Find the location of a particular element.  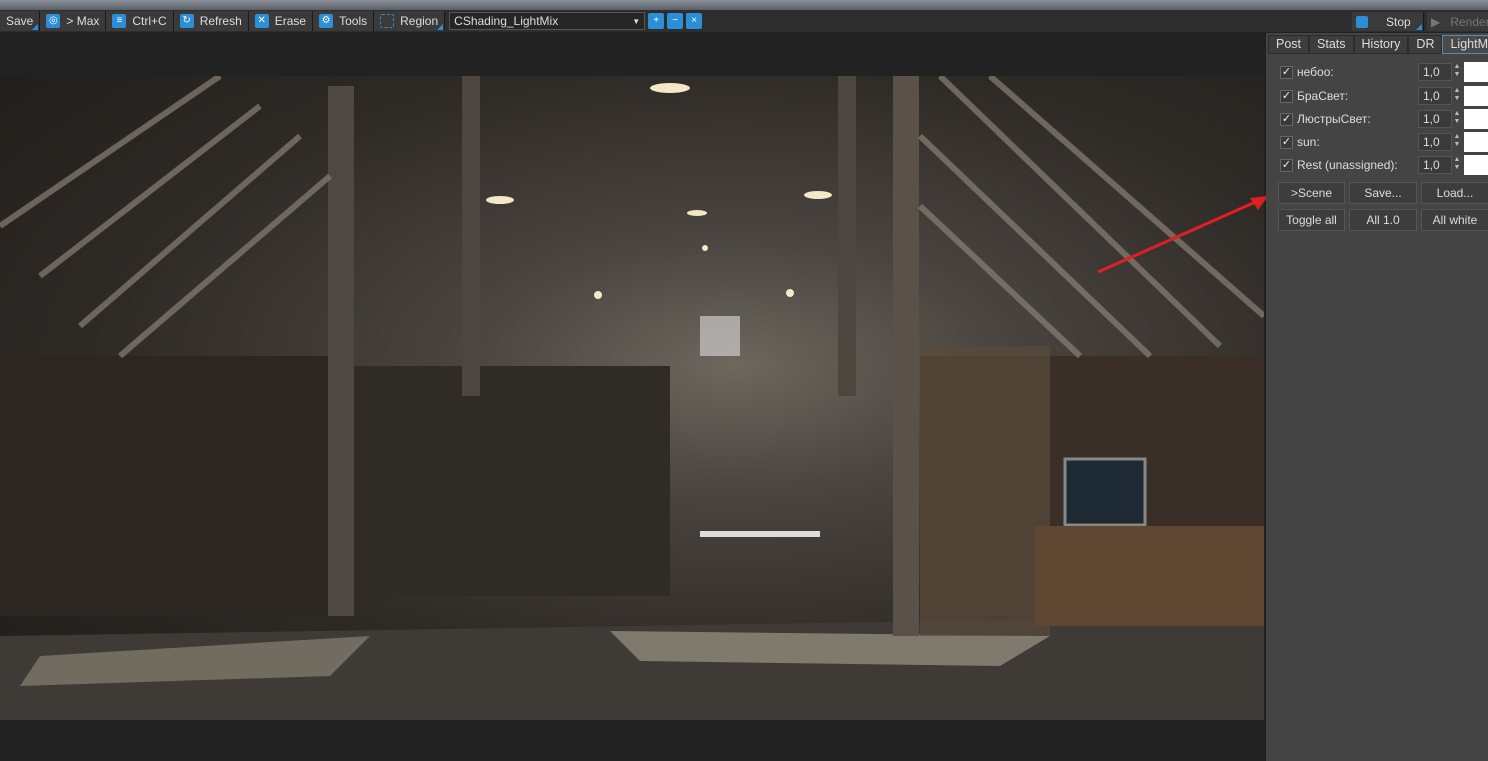

light-label: ЛюстрыСвет: is located at coordinates (1334, 119).